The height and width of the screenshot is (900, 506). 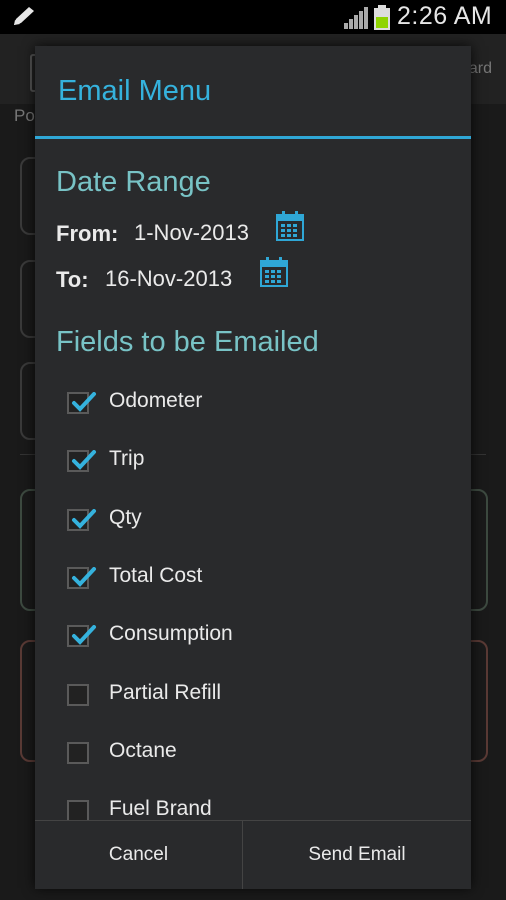 I want to click on status-bar: 2:26 AM, so click(x=253, y=17).